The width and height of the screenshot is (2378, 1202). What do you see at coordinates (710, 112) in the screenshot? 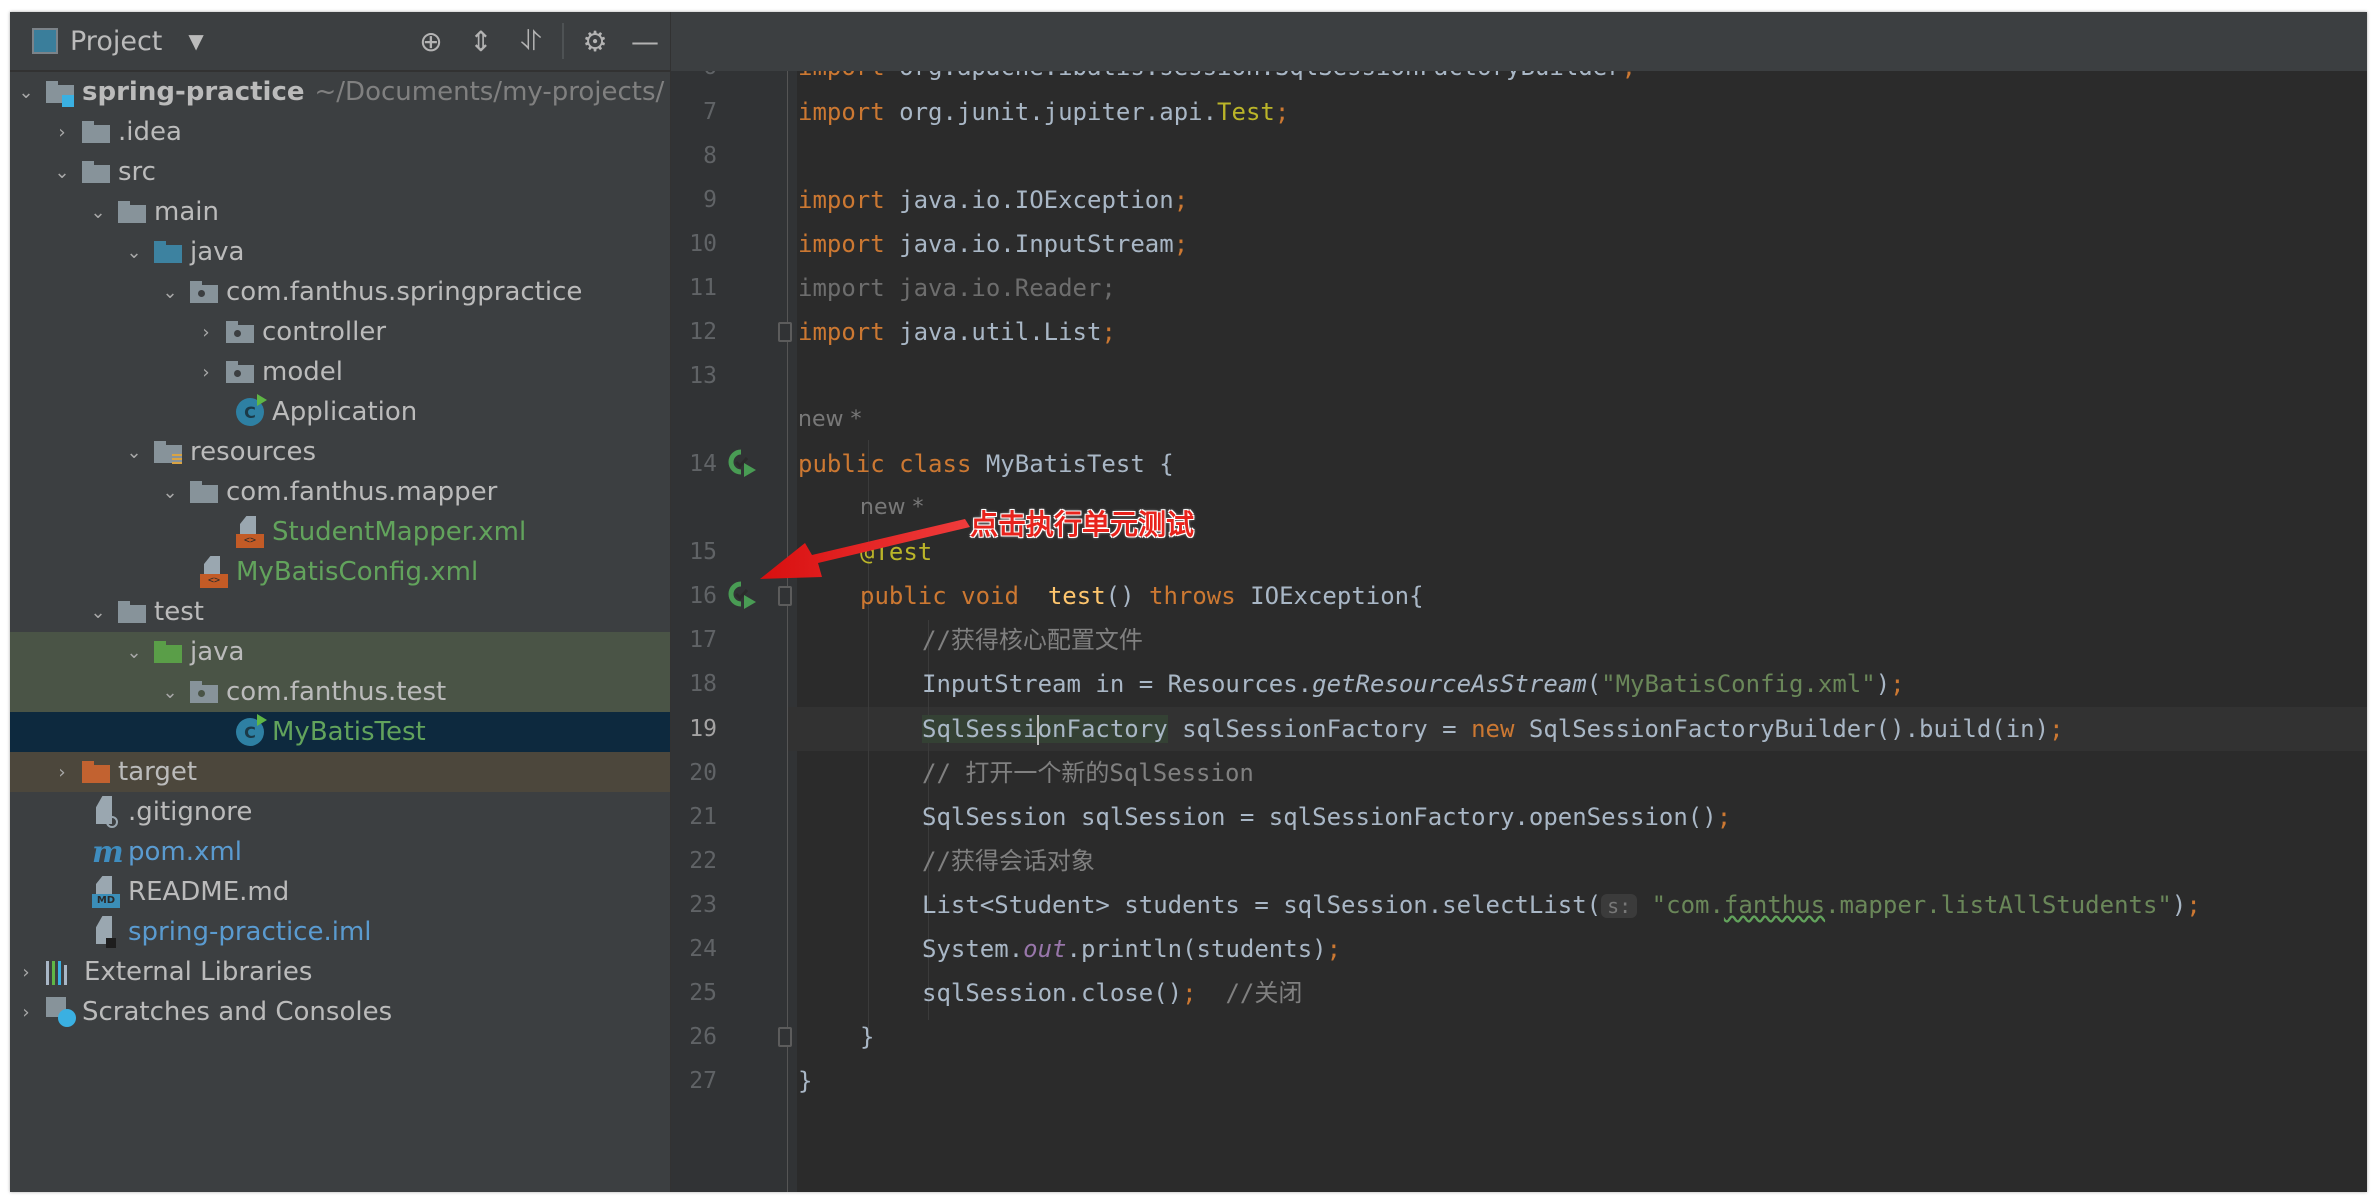
I see `line-number: 7` at bounding box center [710, 112].